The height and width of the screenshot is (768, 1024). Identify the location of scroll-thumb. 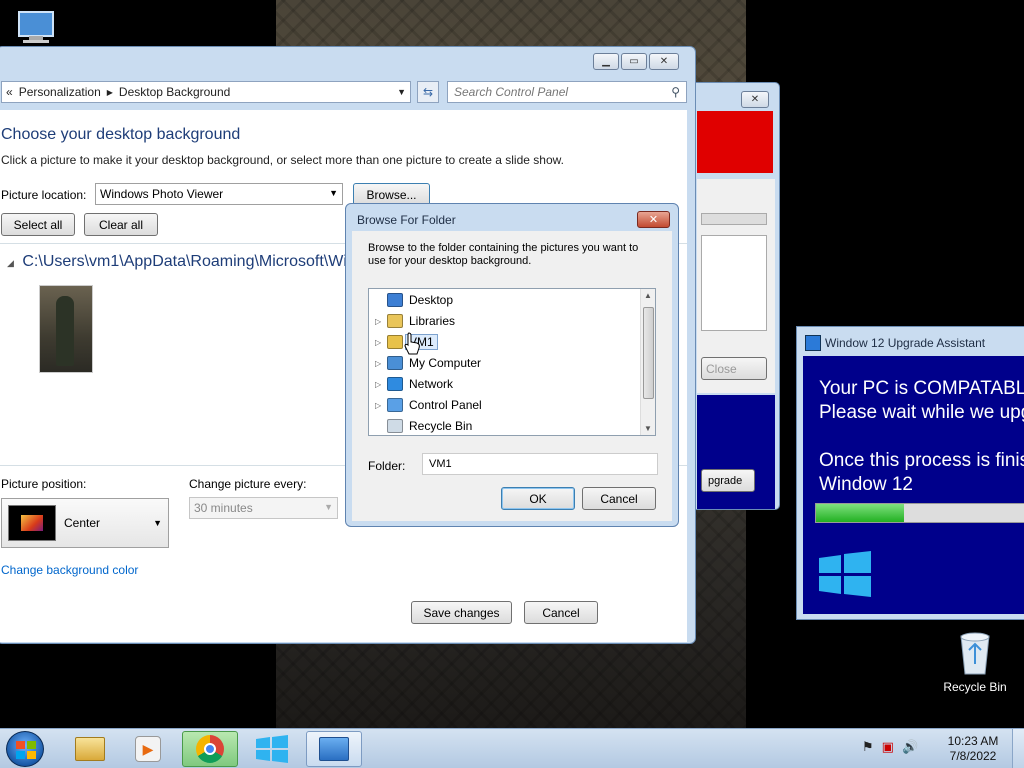
(648, 353).